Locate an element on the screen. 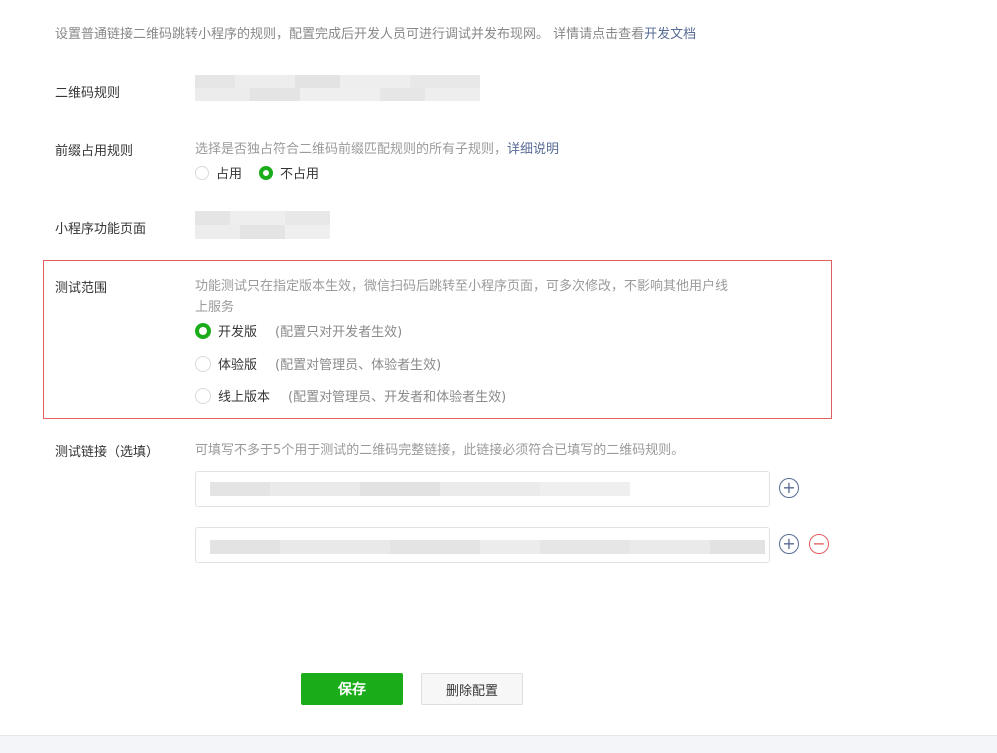  radio-dev-note: (配置只对开发者生效) is located at coordinates (339, 332).